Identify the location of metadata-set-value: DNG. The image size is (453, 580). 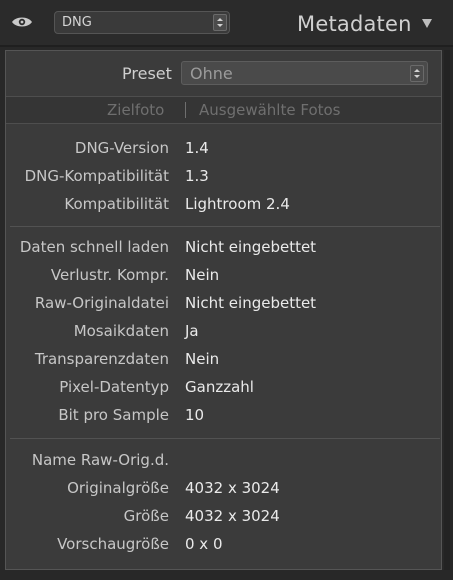
(77, 22).